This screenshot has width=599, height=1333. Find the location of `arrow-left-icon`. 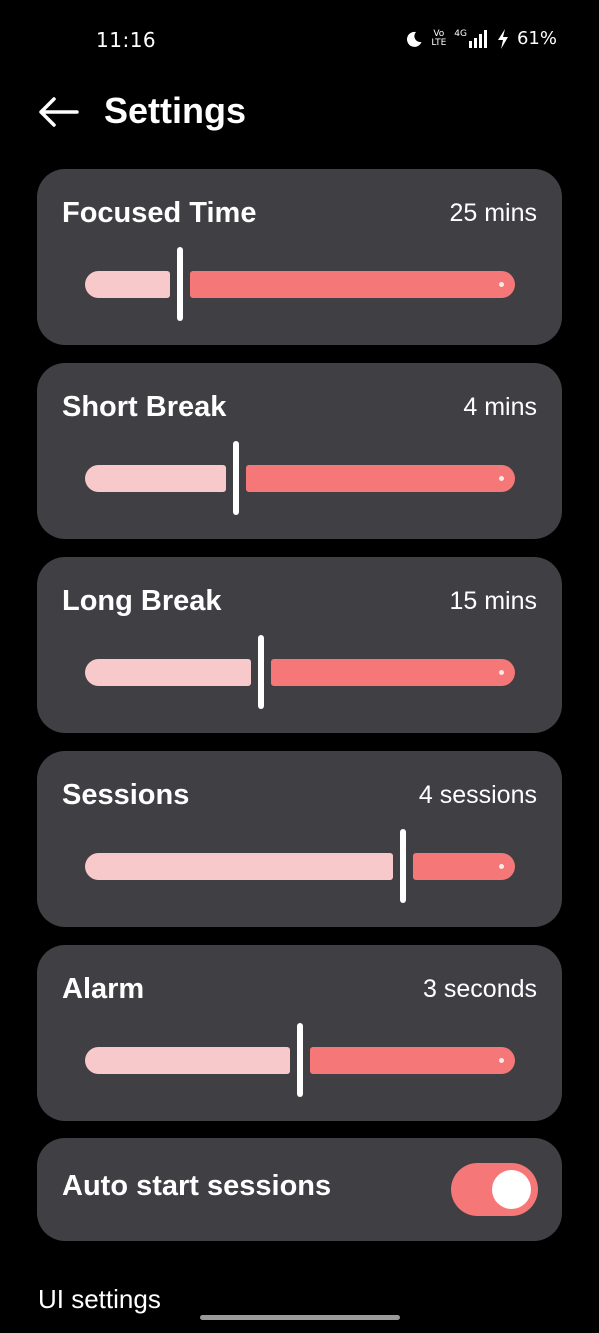

arrow-left-icon is located at coordinates (58, 114).